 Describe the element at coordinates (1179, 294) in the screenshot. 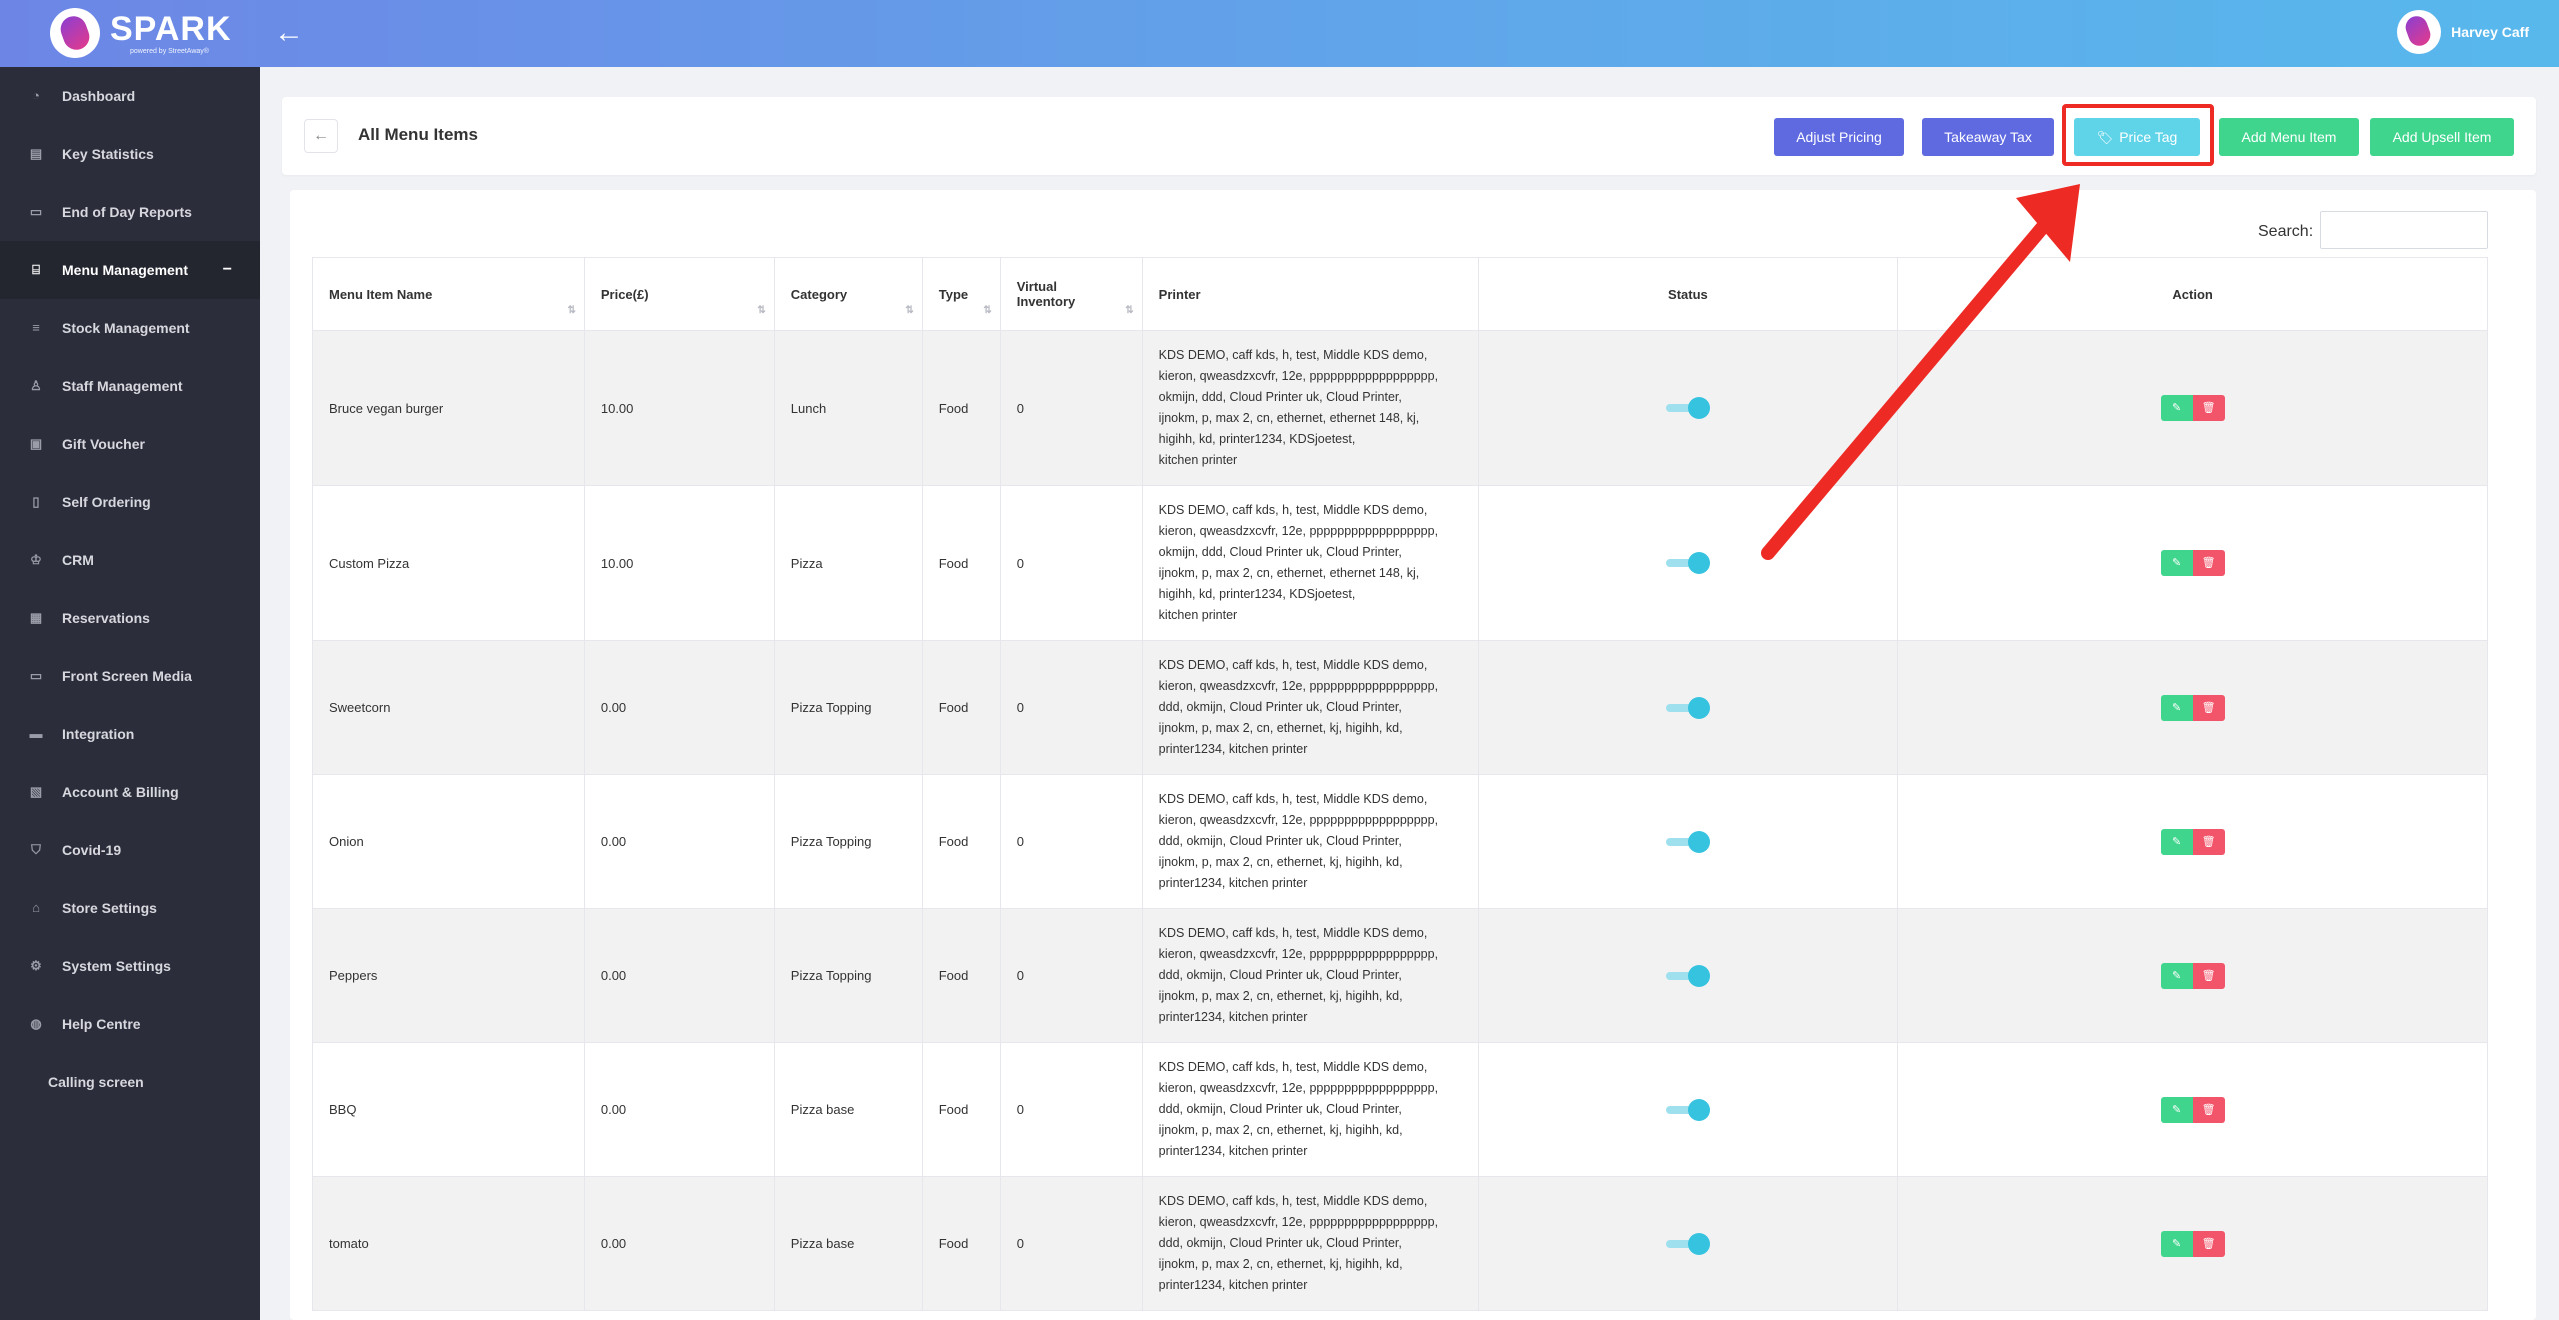

I see `column-header-label: Printer` at that location.